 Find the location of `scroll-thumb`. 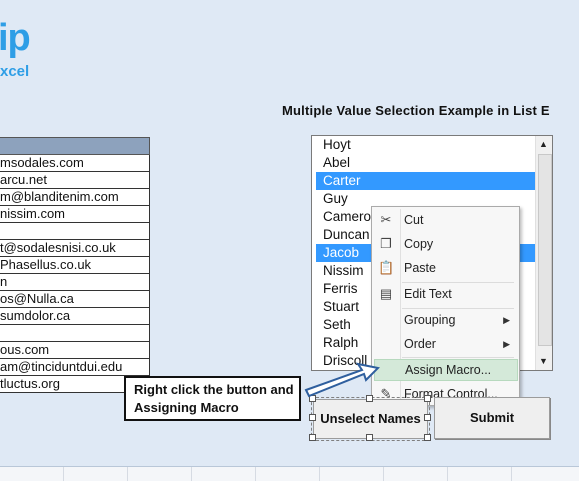

scroll-thumb is located at coordinates (545, 250).